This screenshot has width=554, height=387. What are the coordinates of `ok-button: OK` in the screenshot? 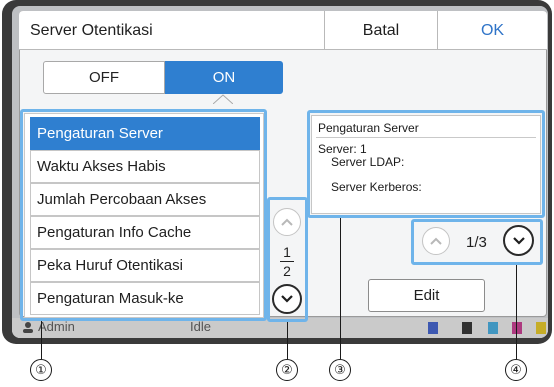 It's located at (492, 30).